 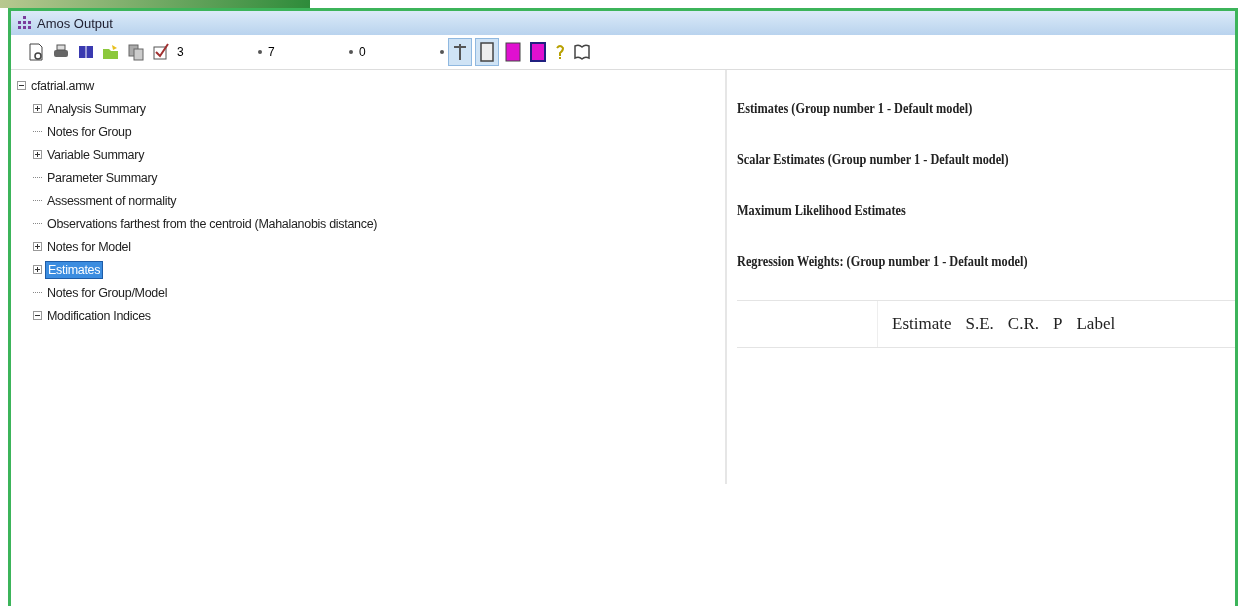 I want to click on tree-item: Analysis Summary, so click(x=96, y=108).